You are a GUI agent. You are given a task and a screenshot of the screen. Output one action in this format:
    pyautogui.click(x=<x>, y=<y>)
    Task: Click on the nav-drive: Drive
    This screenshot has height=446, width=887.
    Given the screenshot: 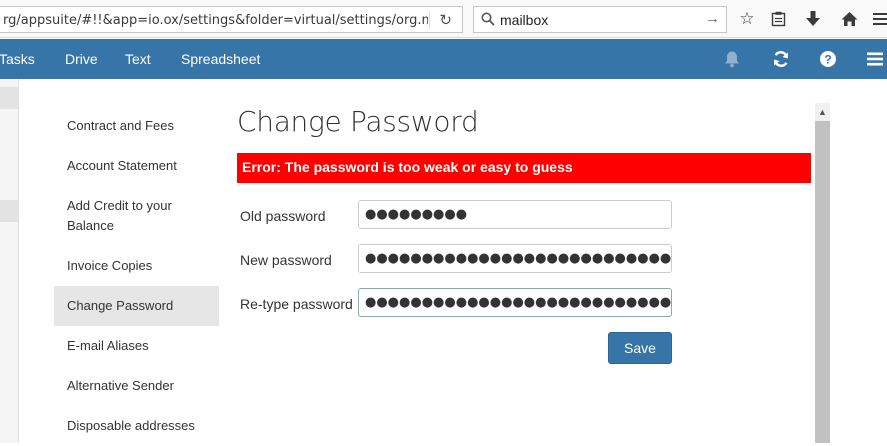 What is the action you would take?
    pyautogui.click(x=81, y=59)
    